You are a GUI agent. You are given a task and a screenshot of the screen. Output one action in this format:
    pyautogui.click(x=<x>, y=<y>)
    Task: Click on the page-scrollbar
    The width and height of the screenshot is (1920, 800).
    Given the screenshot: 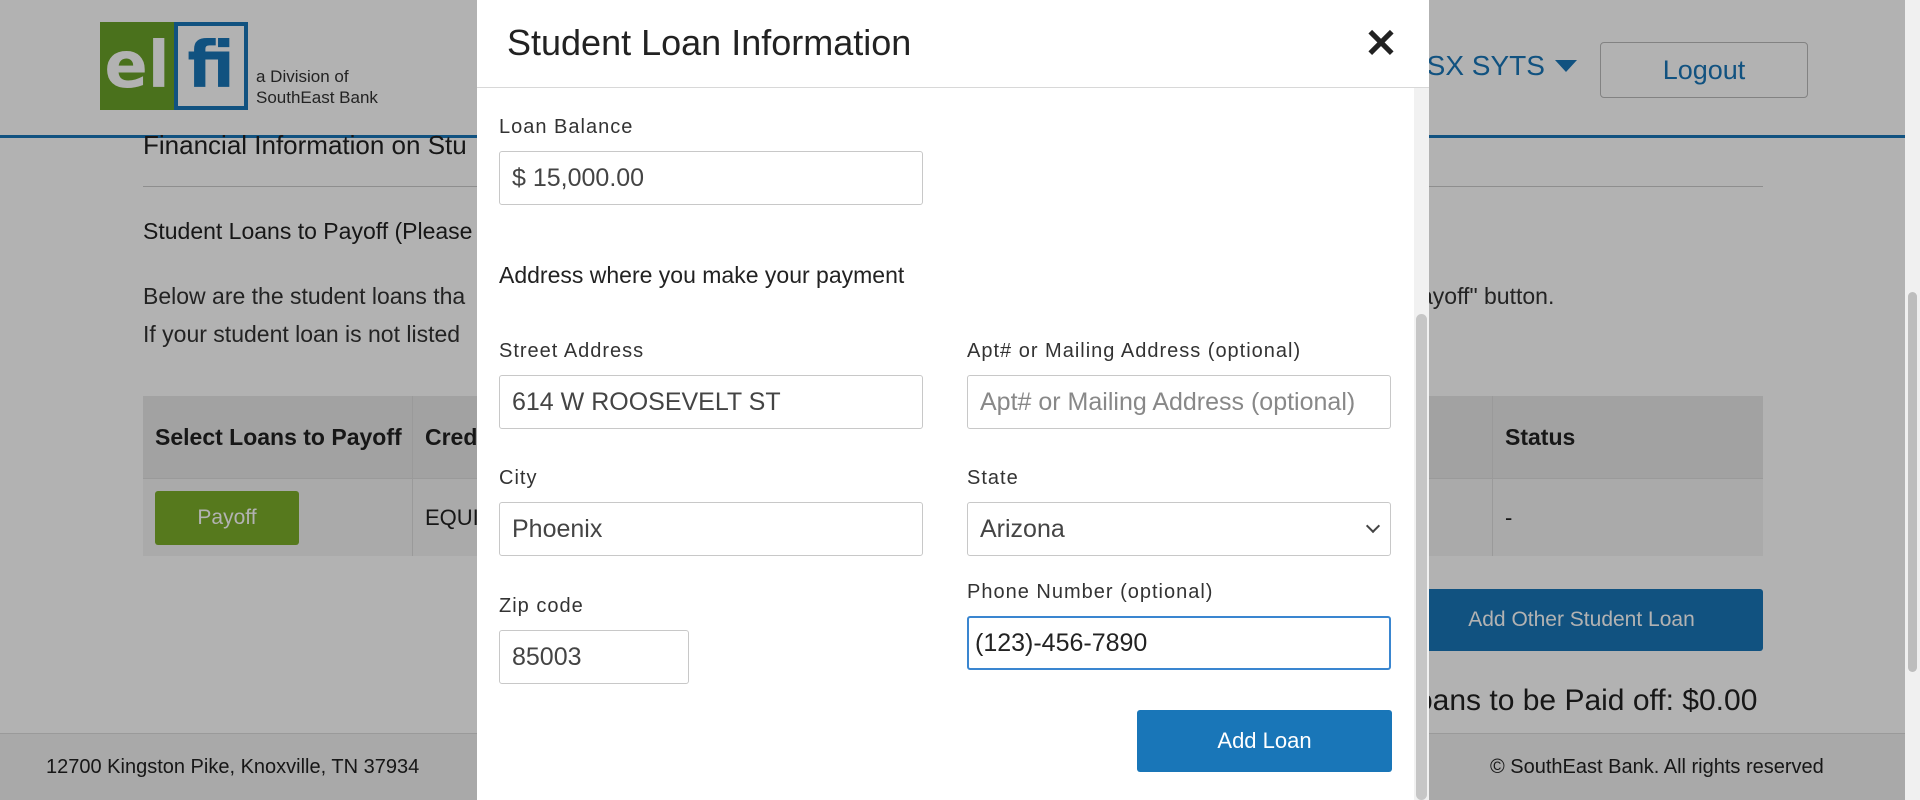 What is the action you would take?
    pyautogui.click(x=1912, y=400)
    